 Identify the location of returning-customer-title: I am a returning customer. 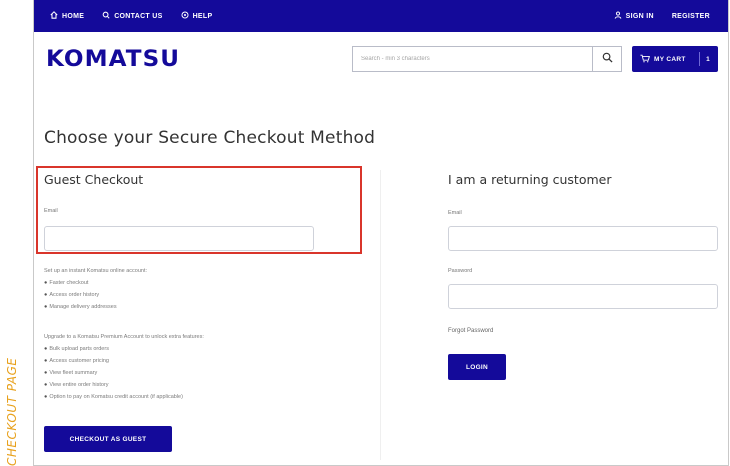
(530, 179).